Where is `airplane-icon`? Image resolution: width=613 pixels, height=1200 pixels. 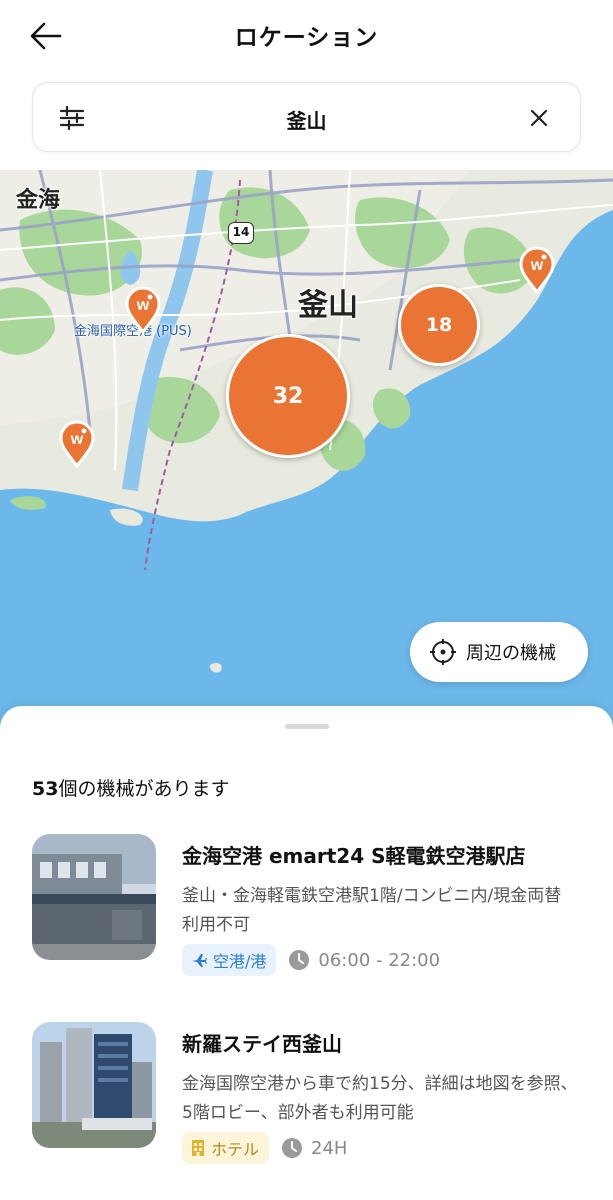
airplane-icon is located at coordinates (199, 960).